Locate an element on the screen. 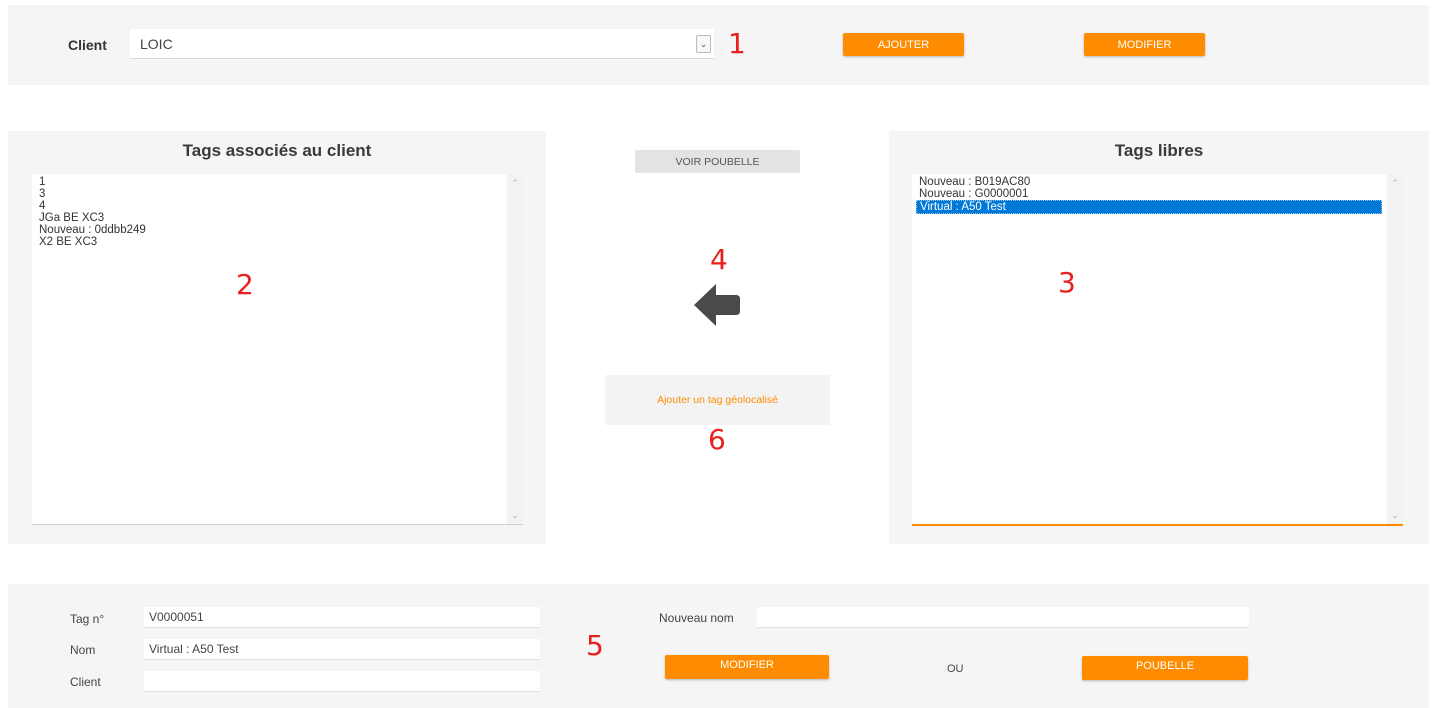 The height and width of the screenshot is (708, 1437). trash-tag-button: POUBELLE is located at coordinates (1165, 668).